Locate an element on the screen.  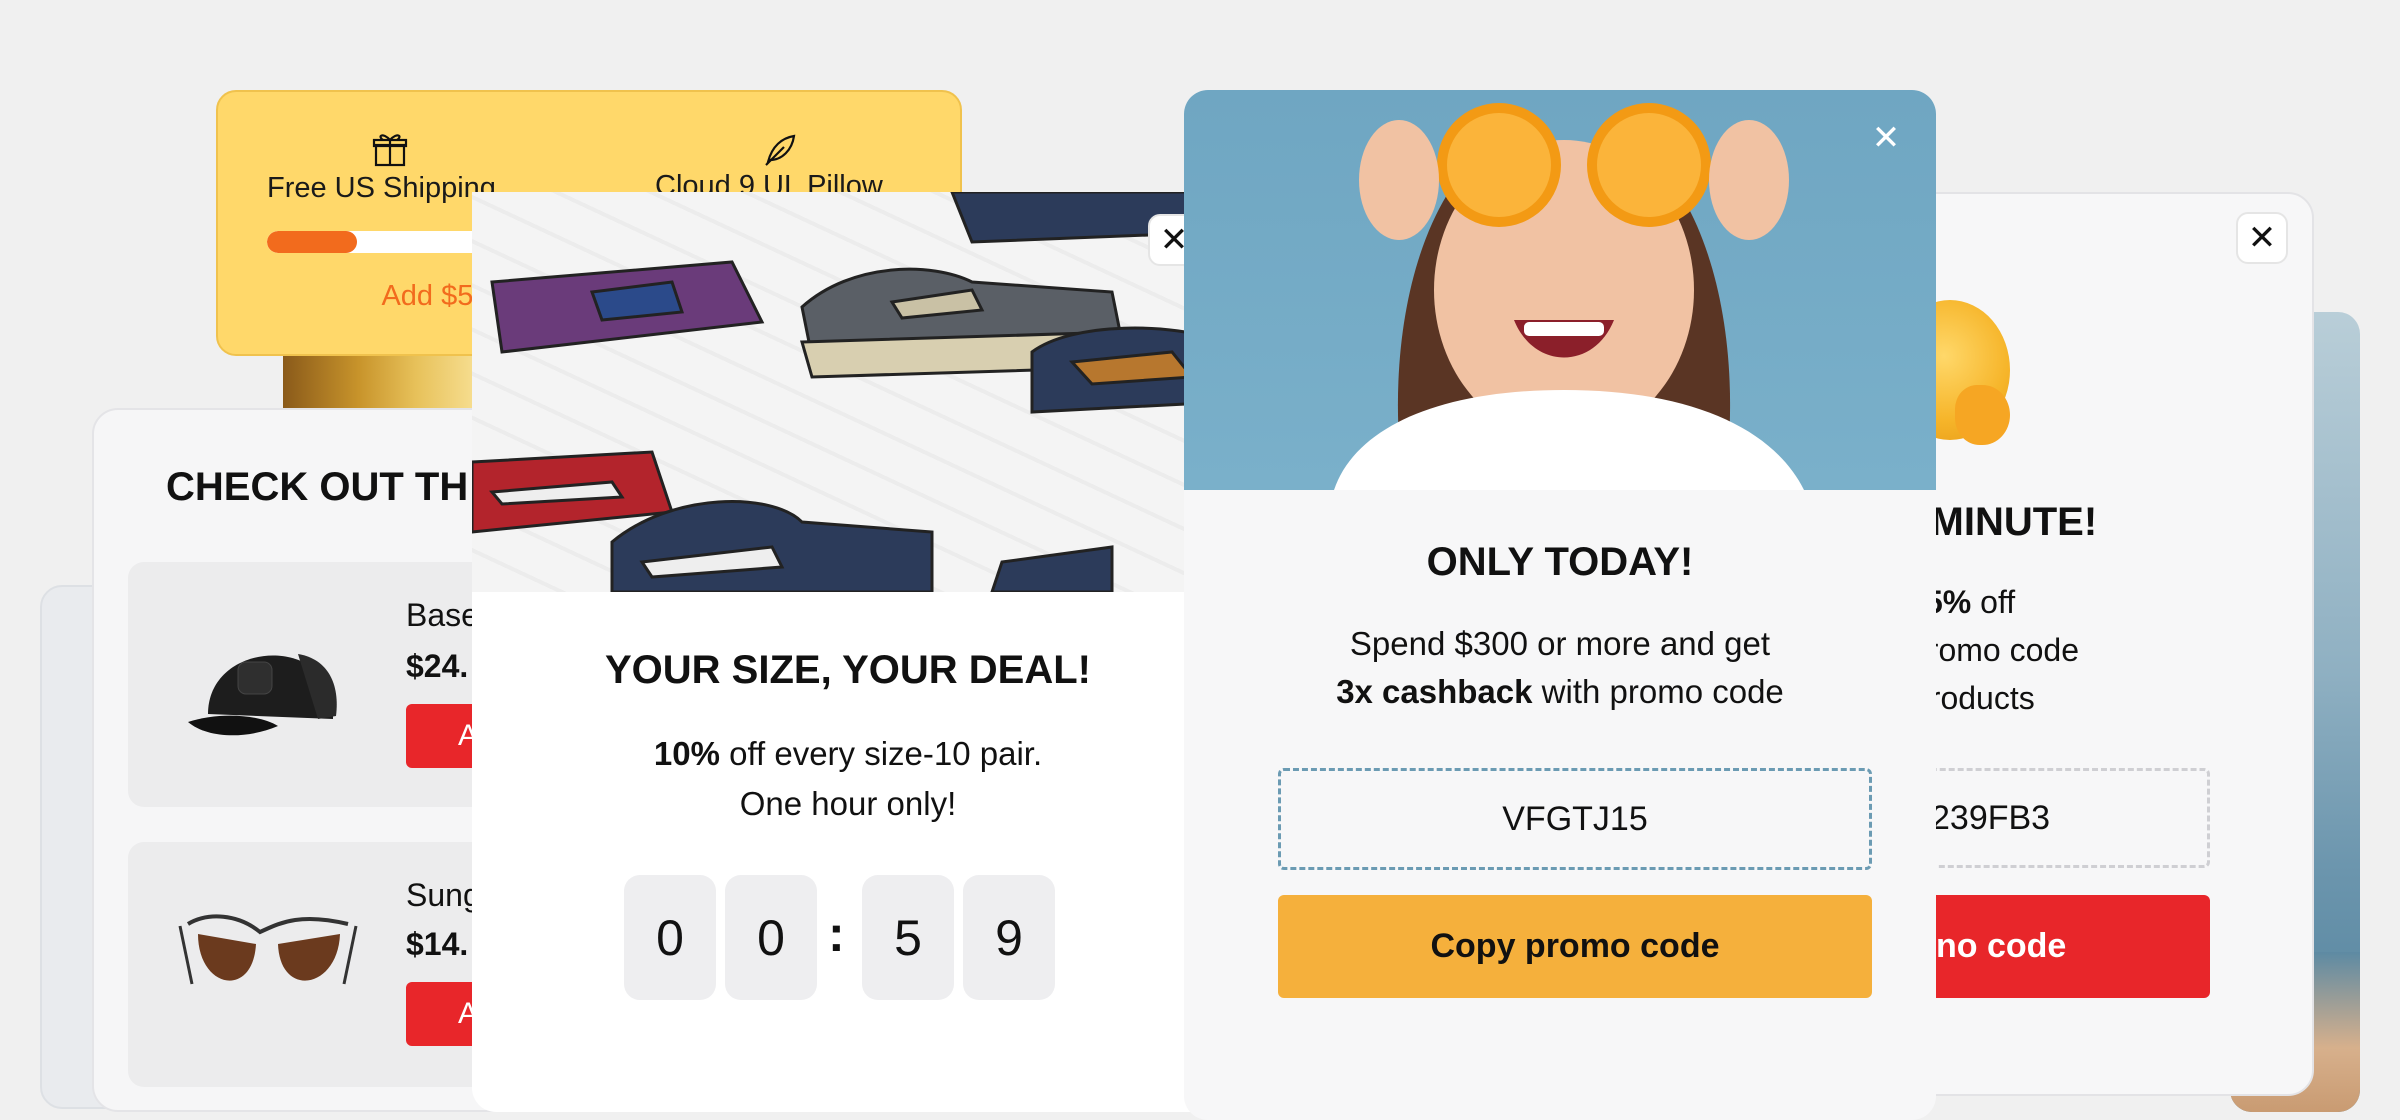
orange-banner-image is located at coordinates (1560, 290).